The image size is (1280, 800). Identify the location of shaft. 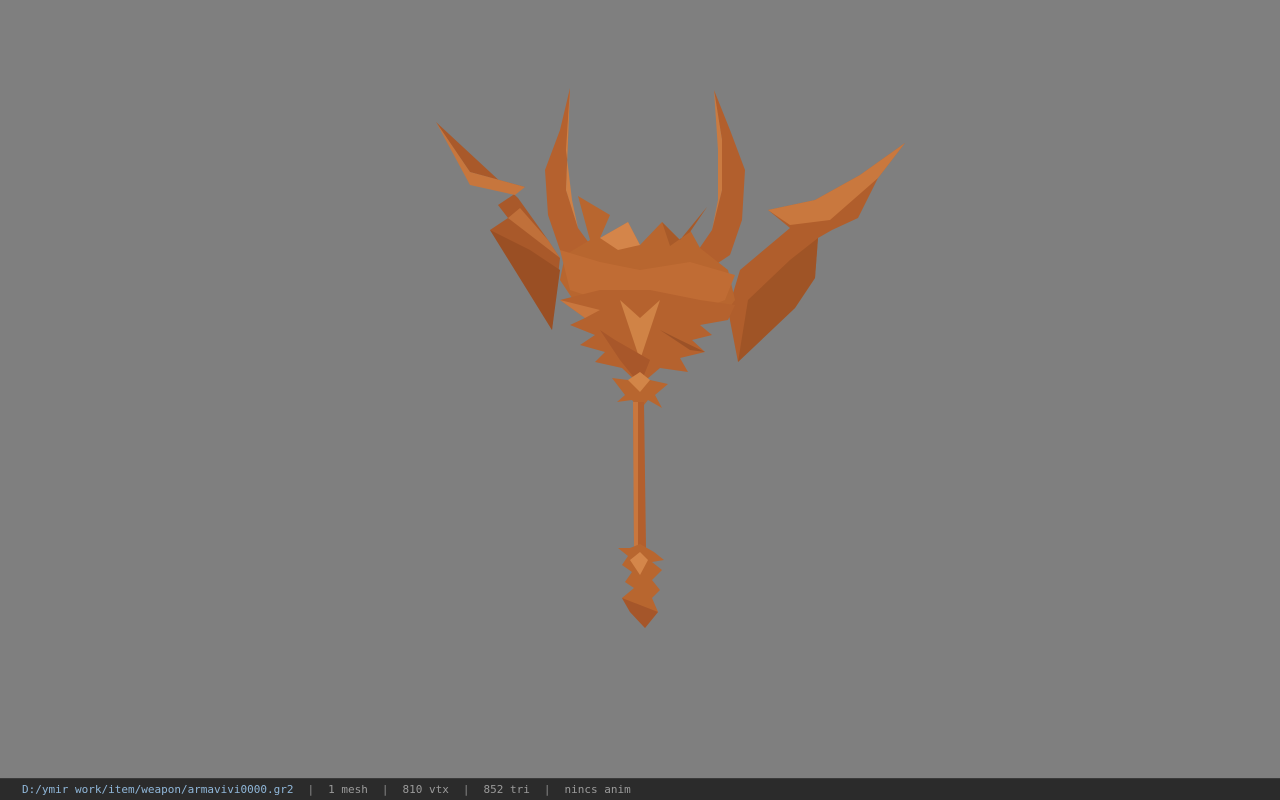
(639, 475).